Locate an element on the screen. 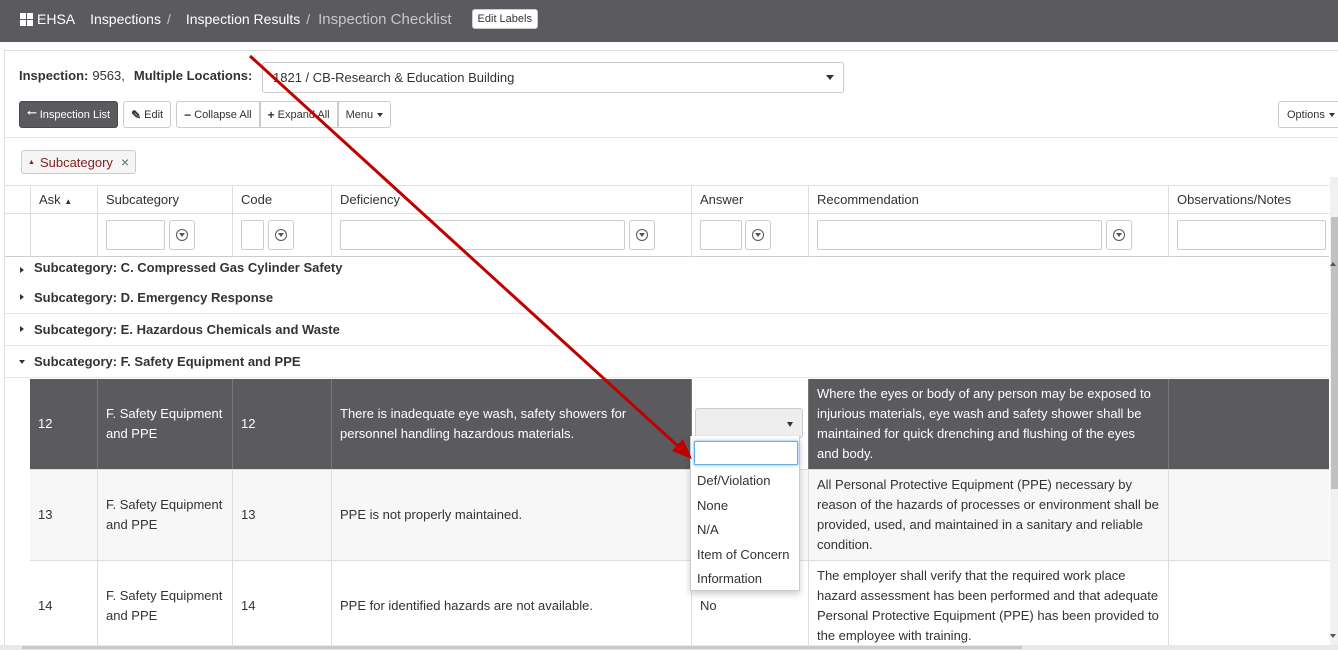 The image size is (1338, 650). cell-code: 13 is located at coordinates (281, 515).